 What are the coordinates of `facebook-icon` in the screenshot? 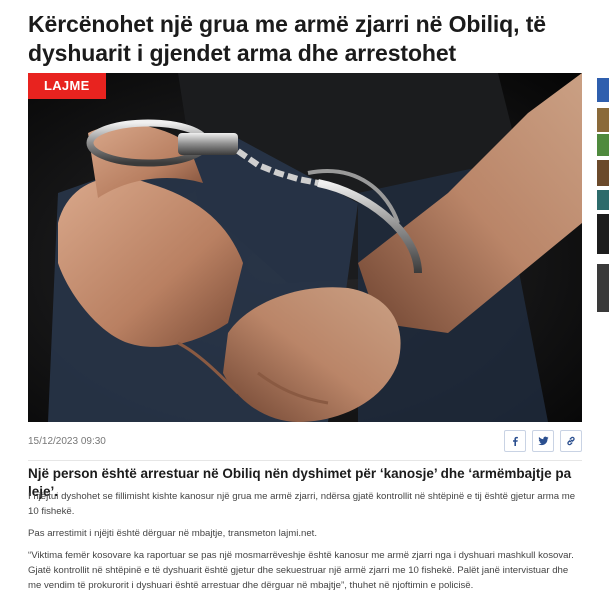 It's located at (515, 441).